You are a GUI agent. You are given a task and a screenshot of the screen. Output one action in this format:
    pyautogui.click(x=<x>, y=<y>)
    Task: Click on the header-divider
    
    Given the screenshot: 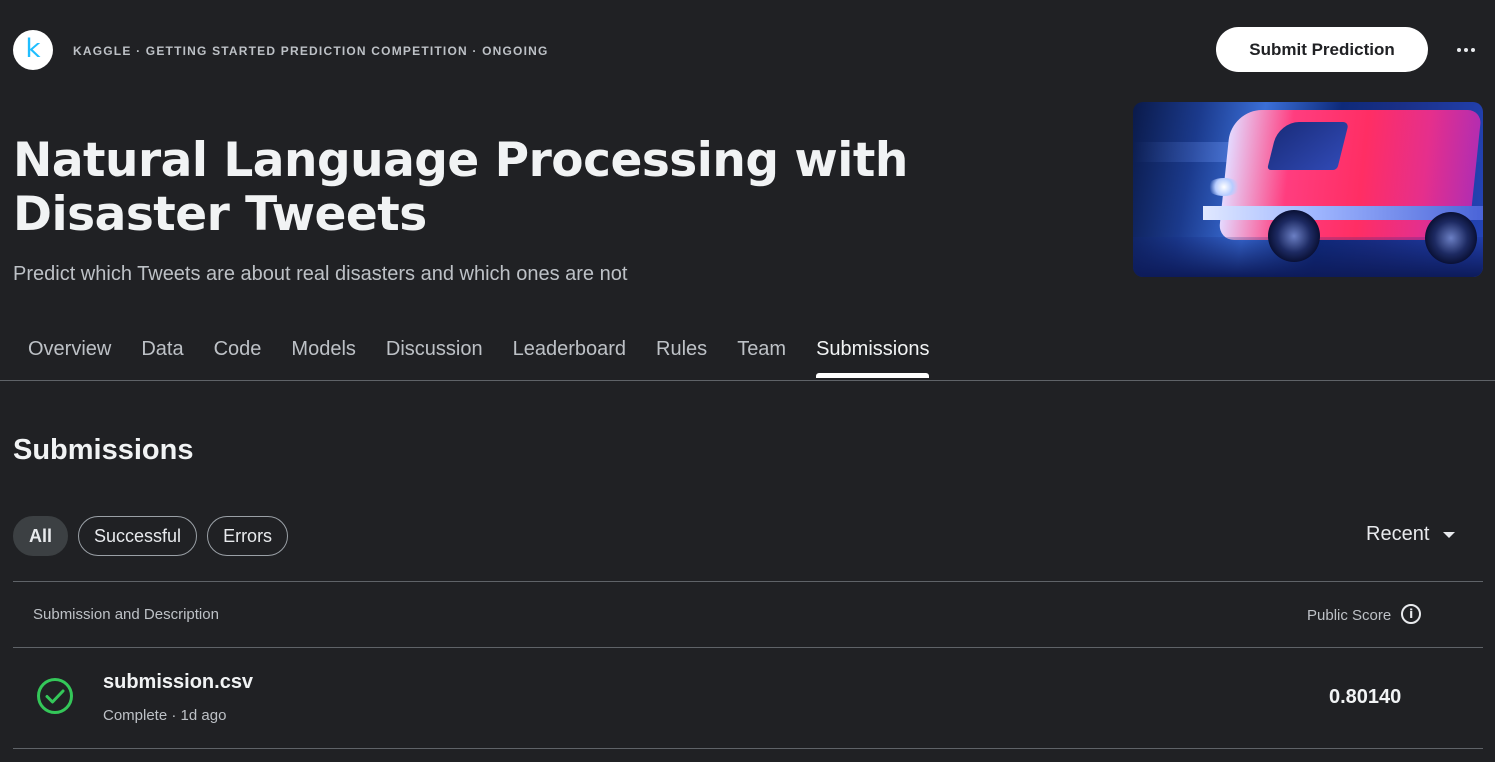 What is the action you would take?
    pyautogui.click(x=748, y=647)
    